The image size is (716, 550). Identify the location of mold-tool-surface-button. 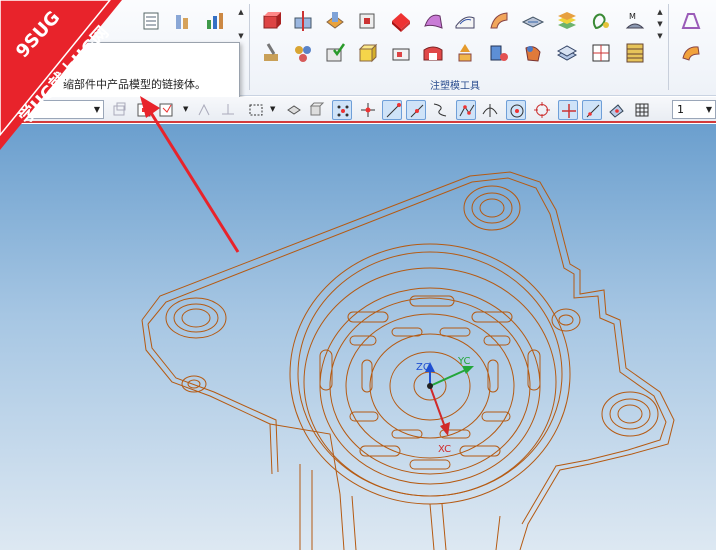
(401, 21).